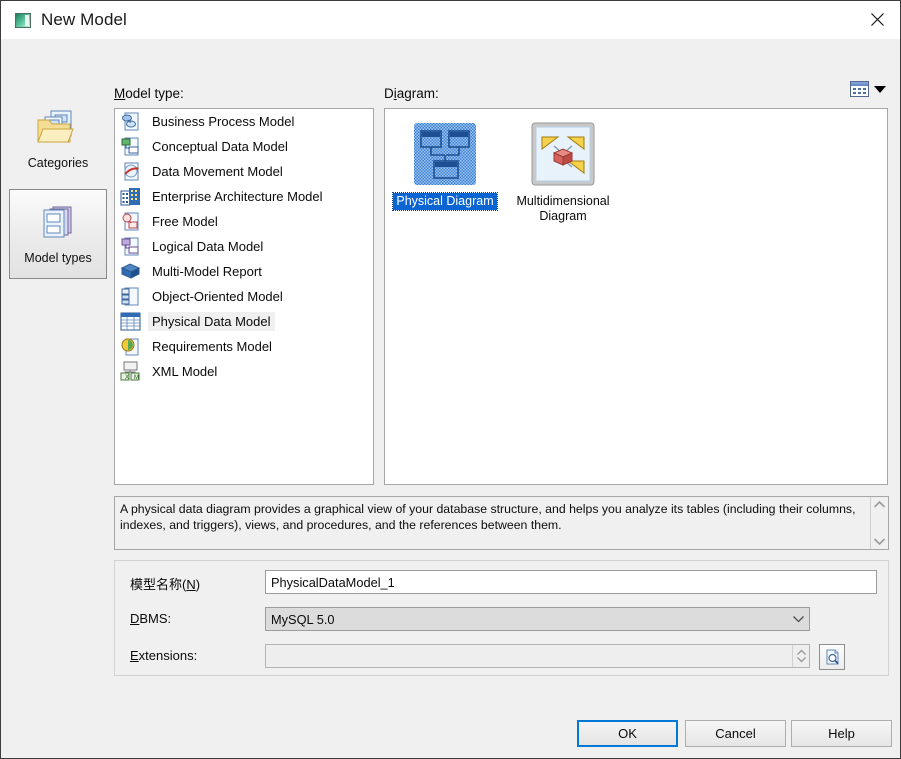 The height and width of the screenshot is (759, 901). Describe the element at coordinates (445, 154) in the screenshot. I see `physical-diagram-icon` at that location.